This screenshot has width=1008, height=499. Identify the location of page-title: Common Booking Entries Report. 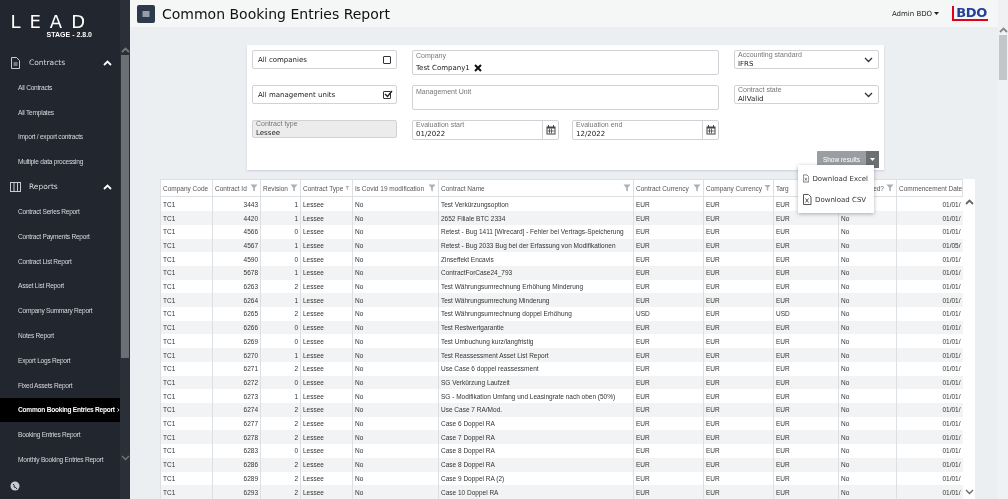
(277, 13).